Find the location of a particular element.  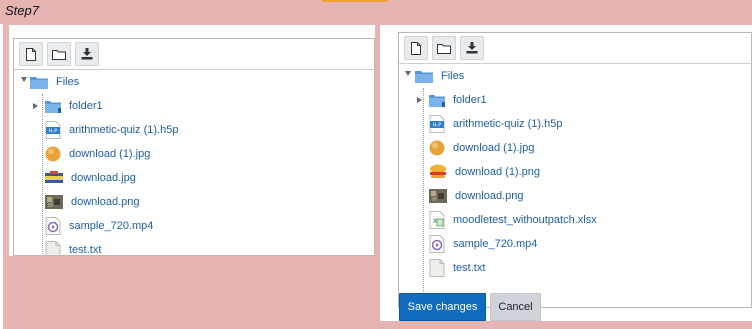

tree-item-file: x moodletest_withoutpatch.xlsx is located at coordinates (513, 220).